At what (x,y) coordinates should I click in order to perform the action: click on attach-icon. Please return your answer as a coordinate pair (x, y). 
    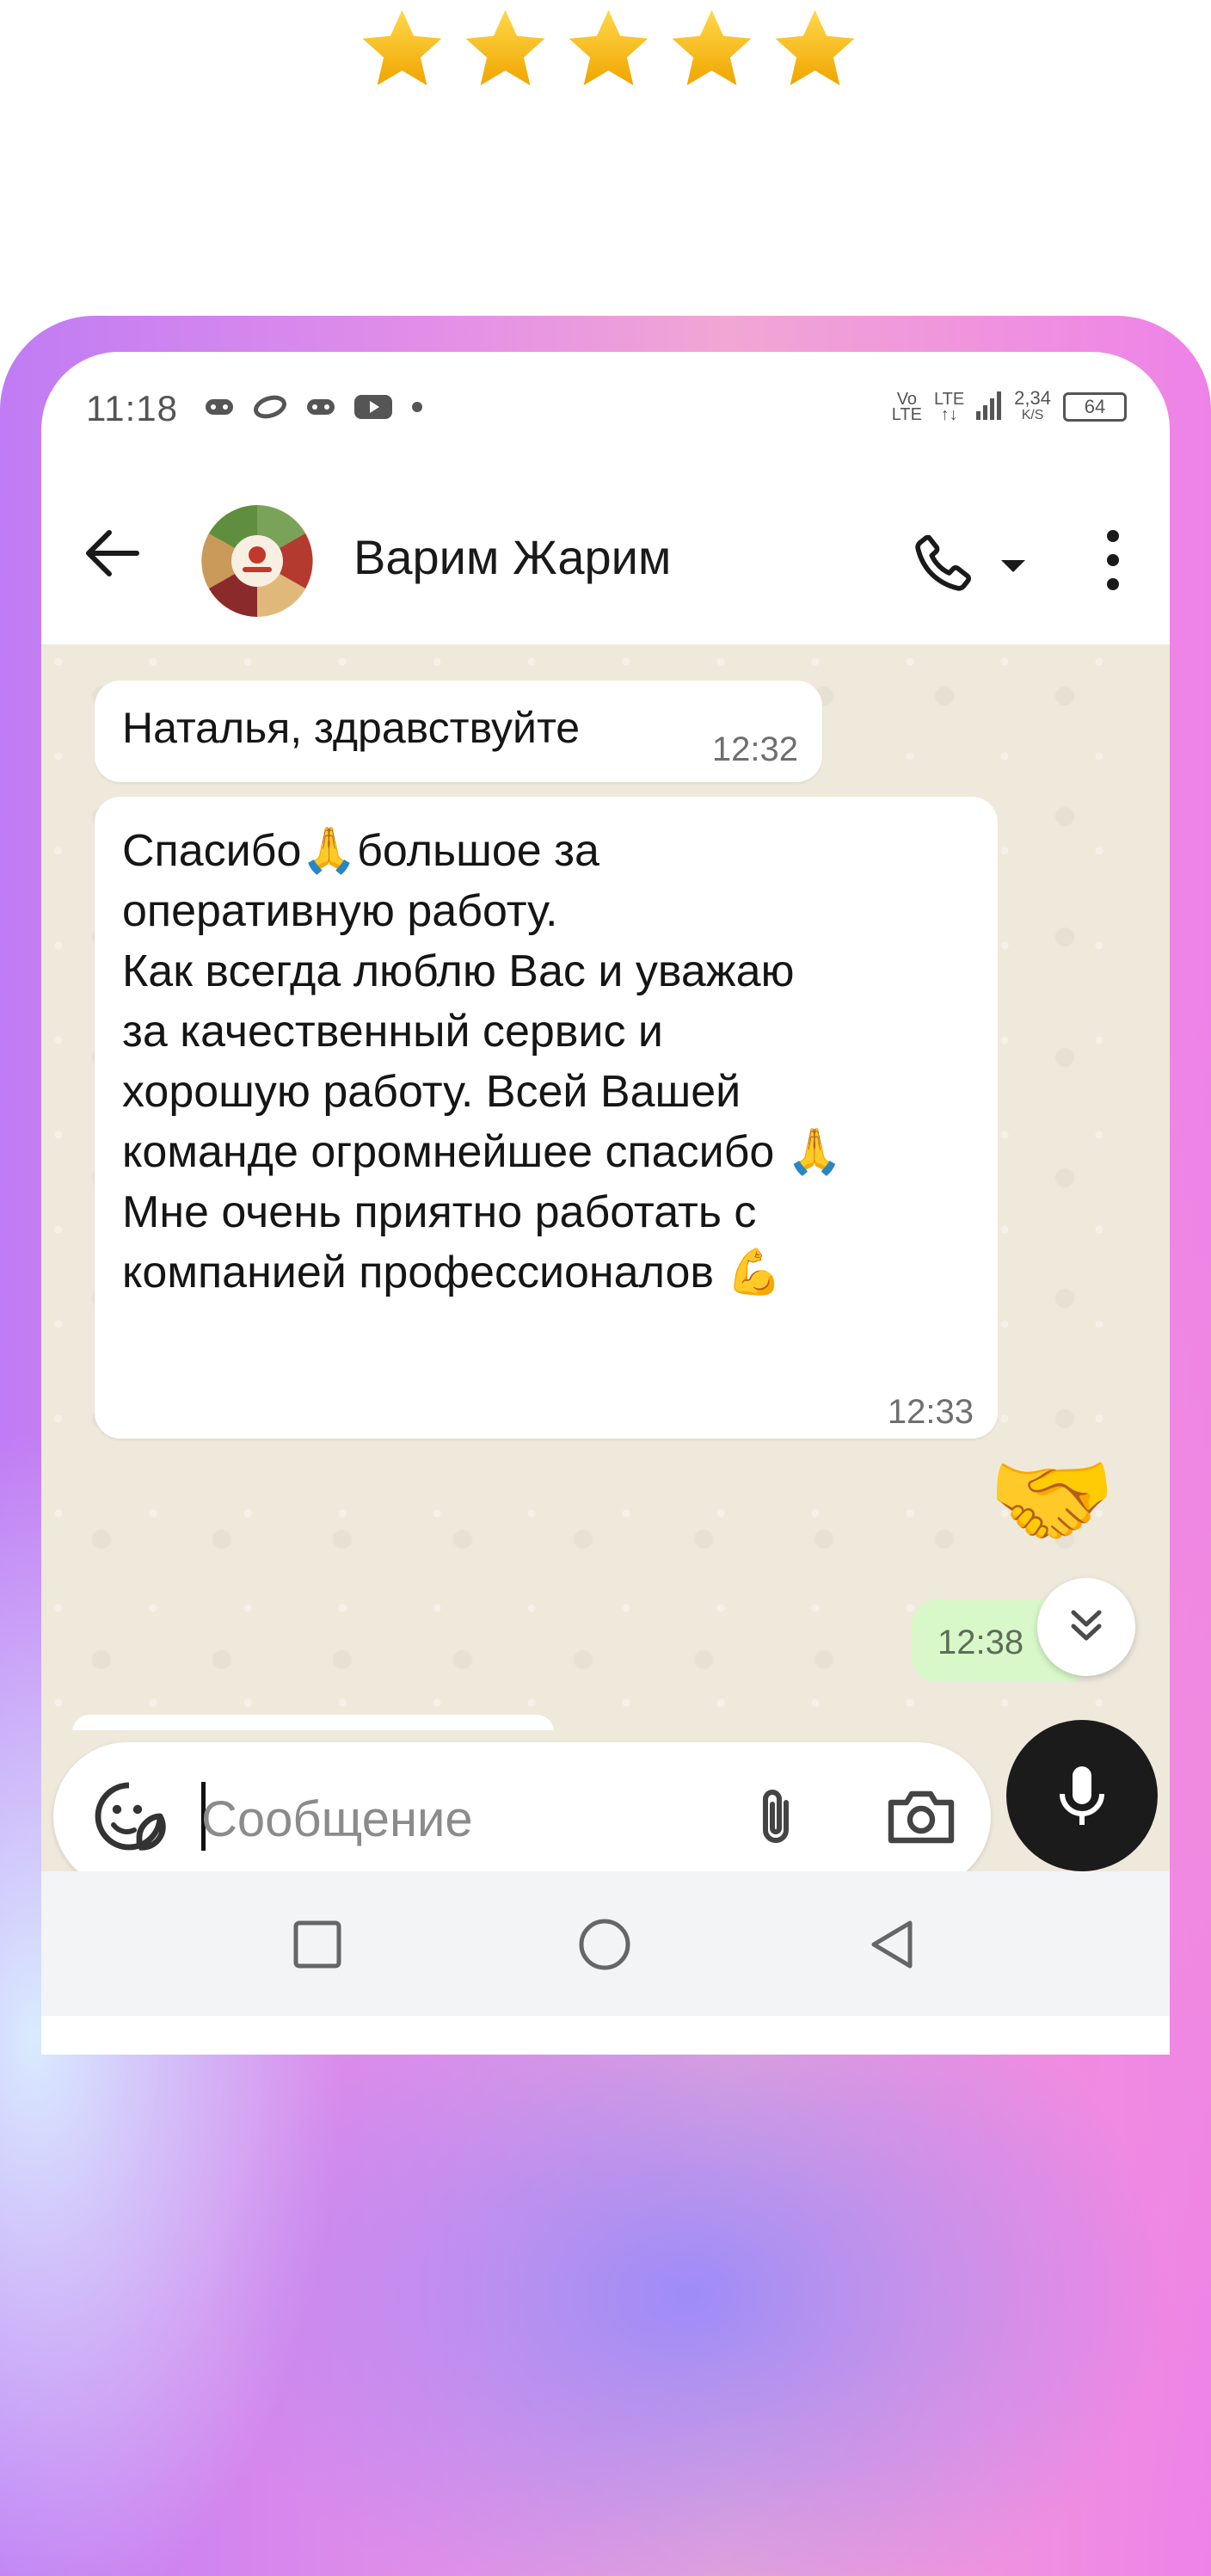
    Looking at the image, I should click on (776, 1816).